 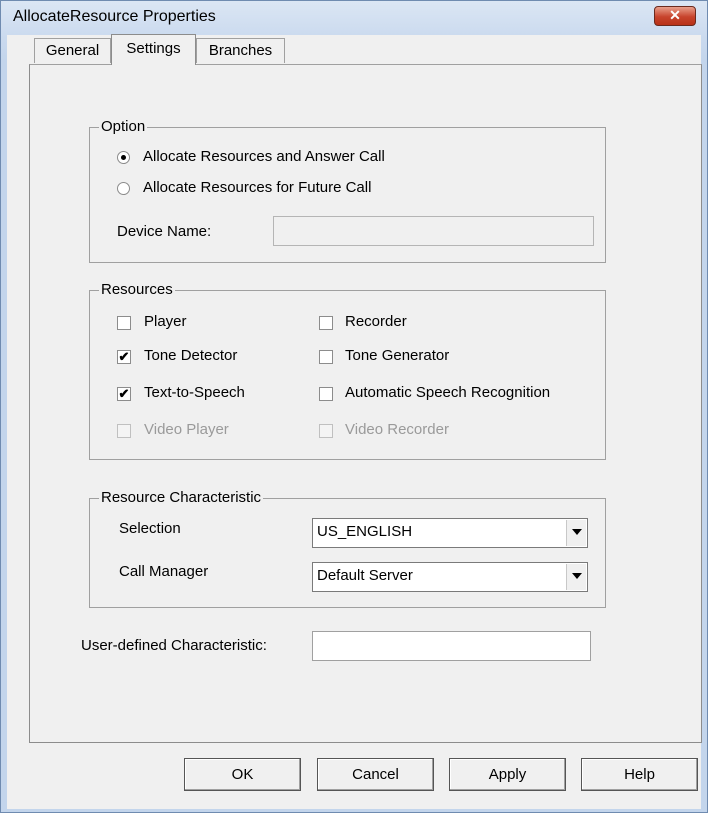 What do you see at coordinates (190, 355) in the screenshot?
I see `tone-detector-label: Tone Detector` at bounding box center [190, 355].